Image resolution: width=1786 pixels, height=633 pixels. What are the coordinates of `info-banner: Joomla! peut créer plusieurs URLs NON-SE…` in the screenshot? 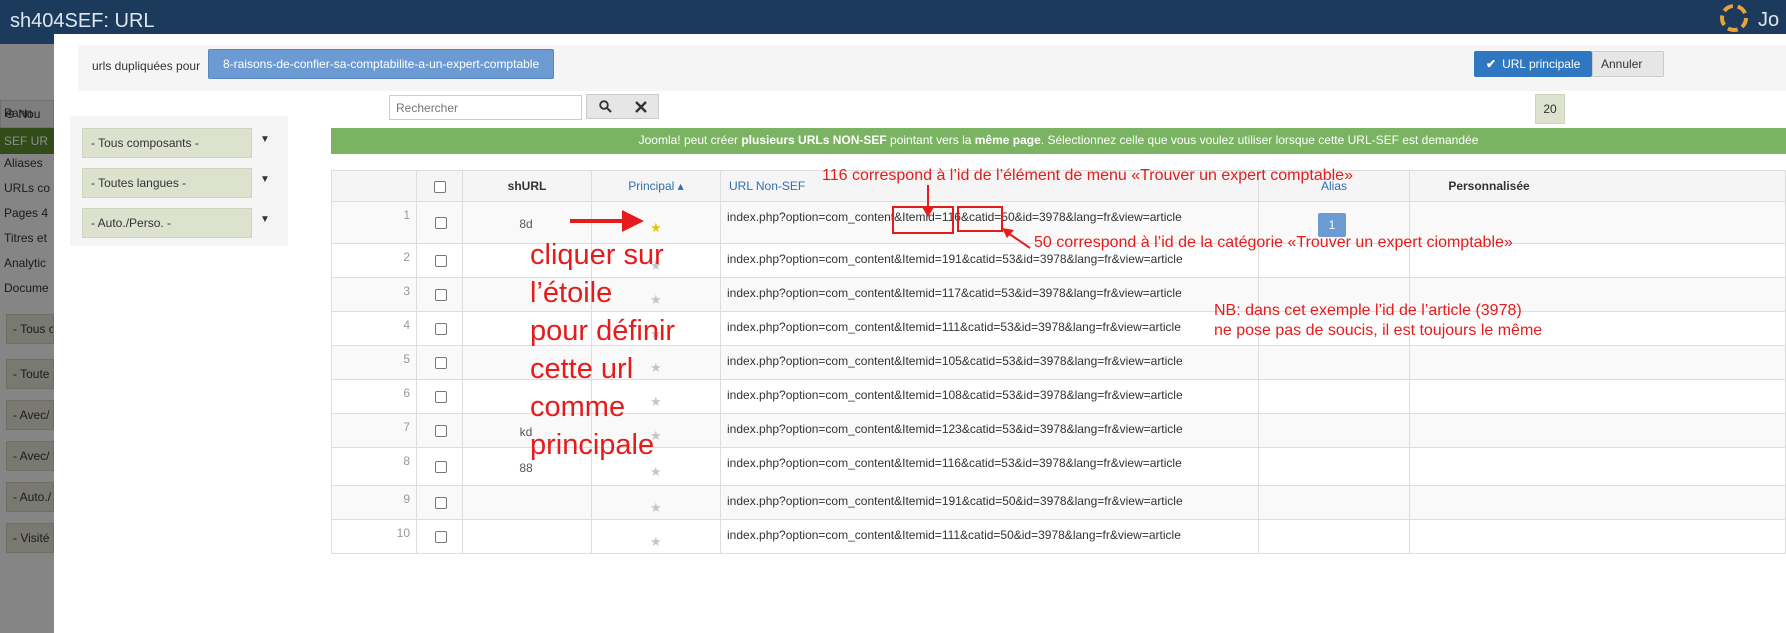 It's located at (1058, 141).